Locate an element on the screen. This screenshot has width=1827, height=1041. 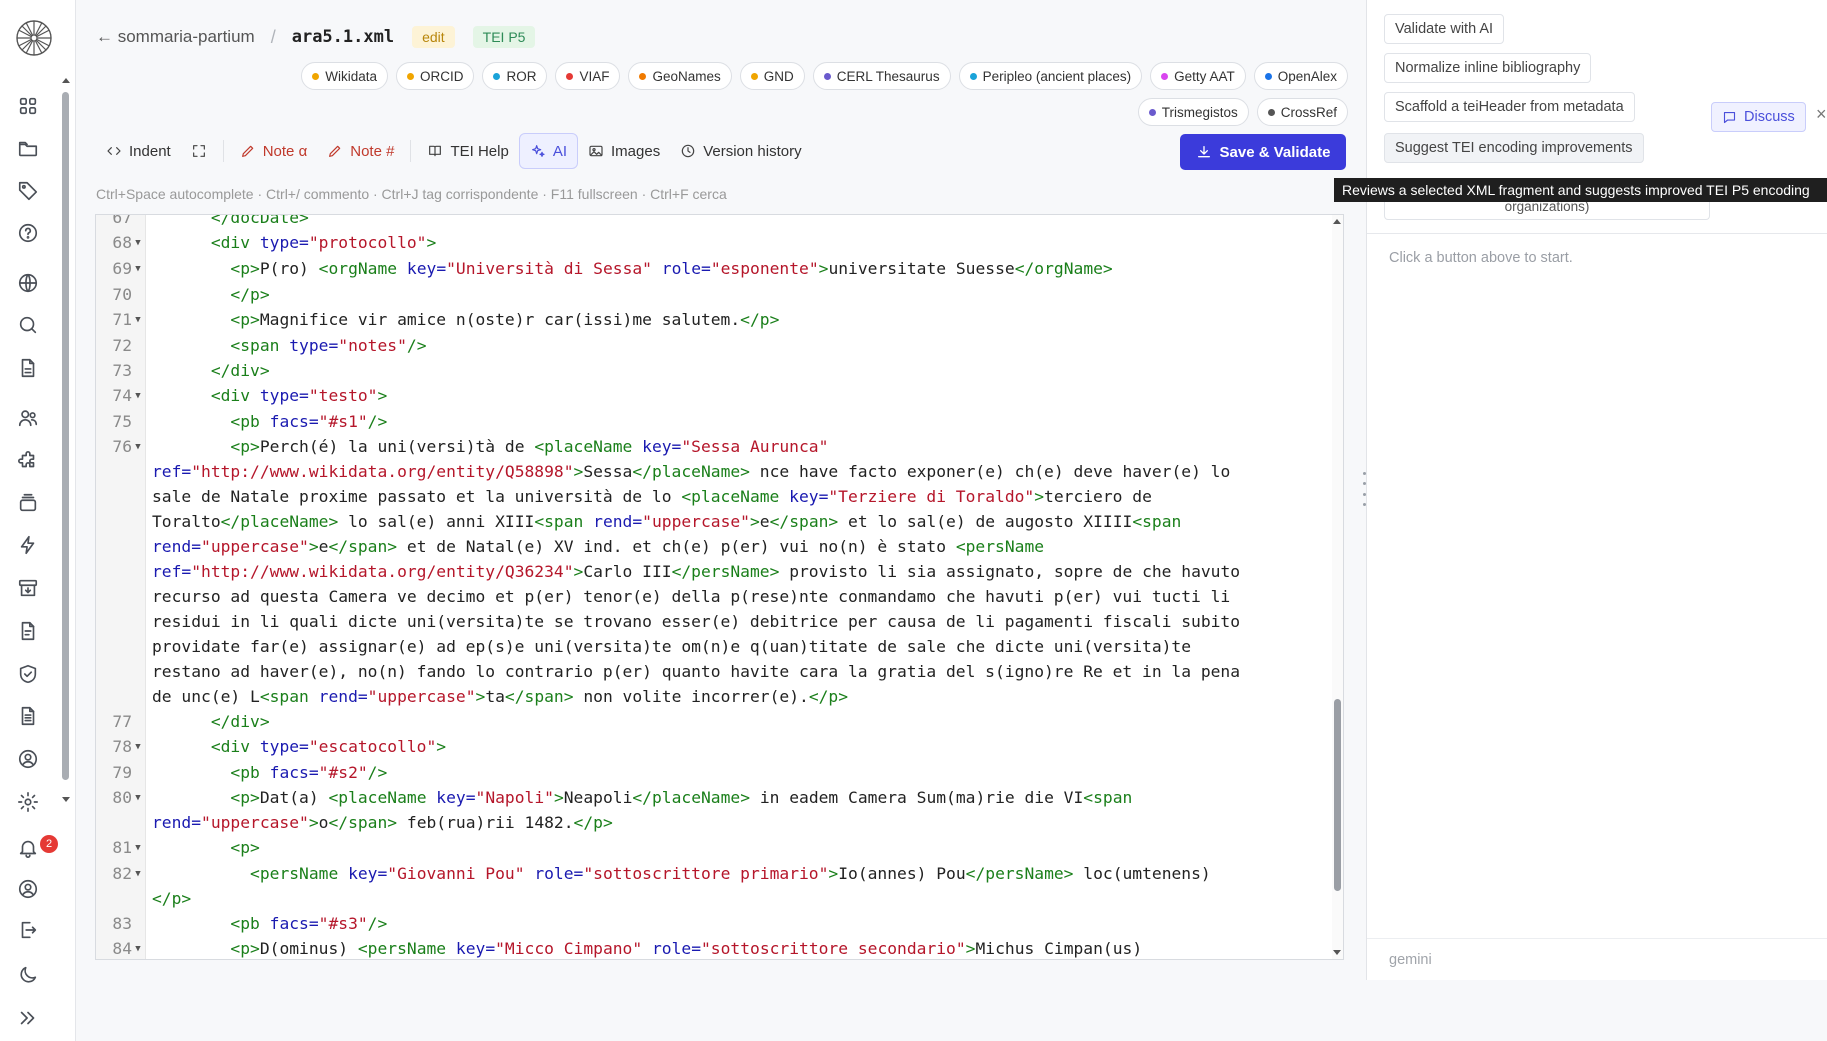
close-panel-button: × is located at coordinates (1821, 114).